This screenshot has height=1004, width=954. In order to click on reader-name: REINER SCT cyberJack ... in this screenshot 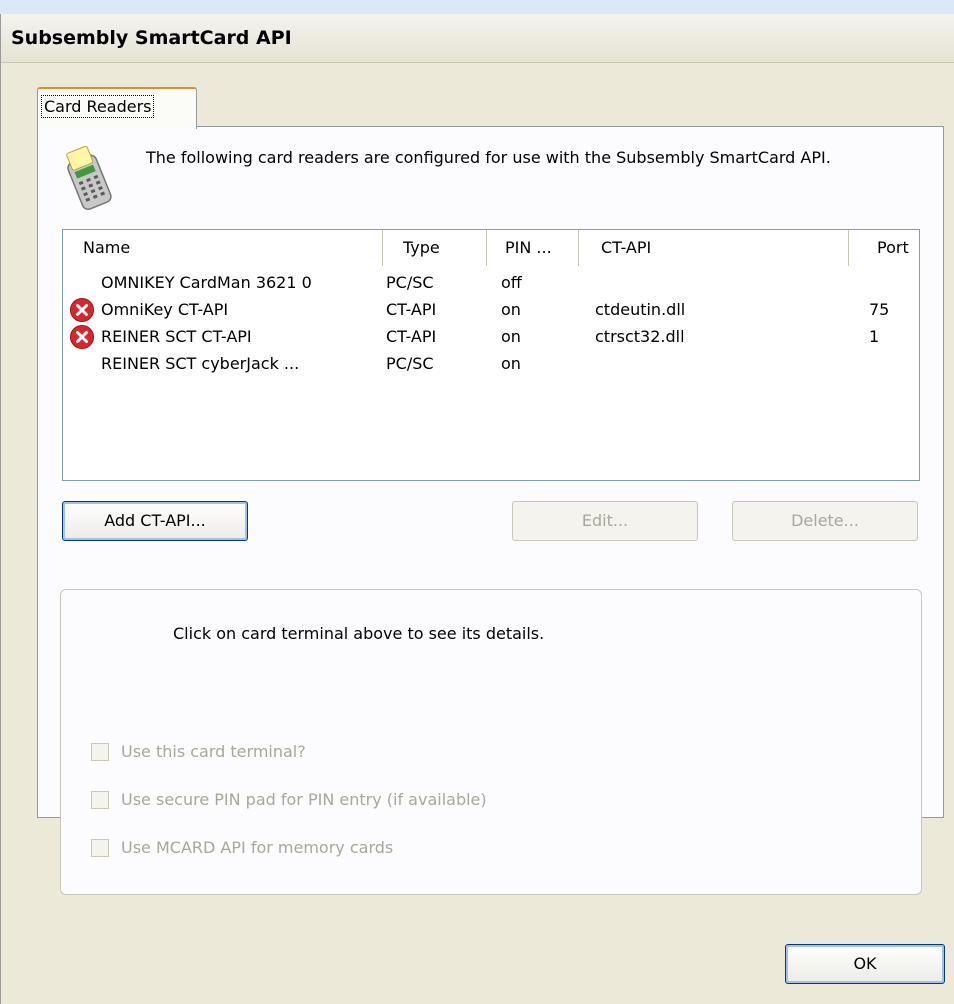, I will do `click(200, 363)`.